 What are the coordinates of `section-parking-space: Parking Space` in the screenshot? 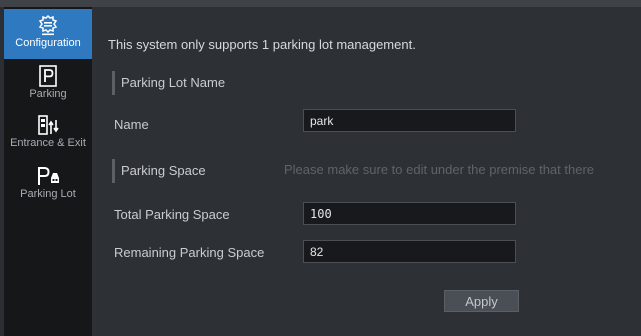 It's located at (159, 171).